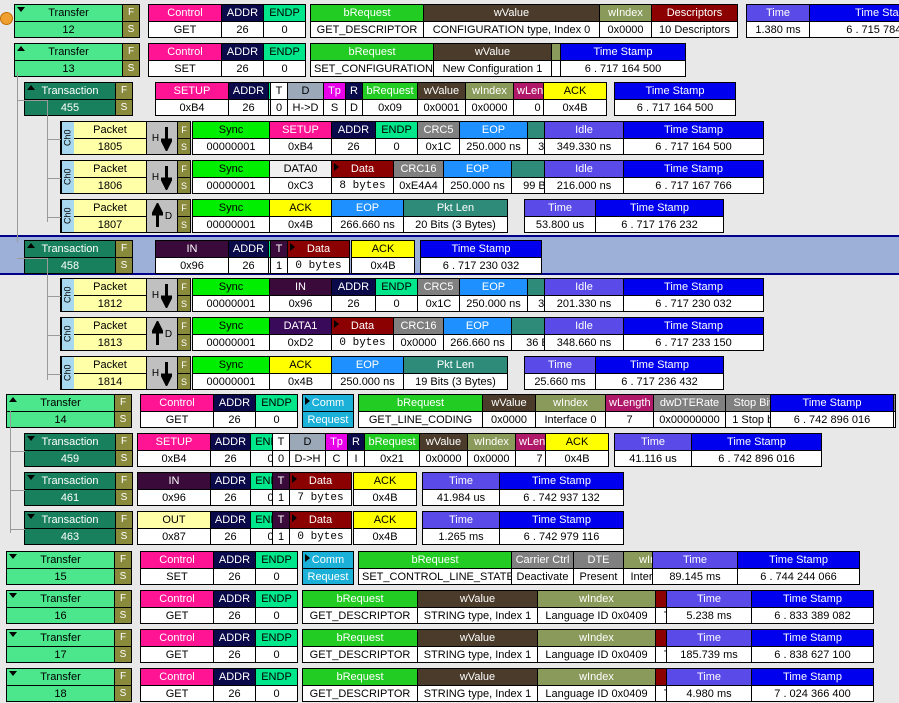 The width and height of the screenshot is (899, 703). Describe the element at coordinates (653, 450) in the screenshot. I see `field-time: Time 41.116 us` at that location.